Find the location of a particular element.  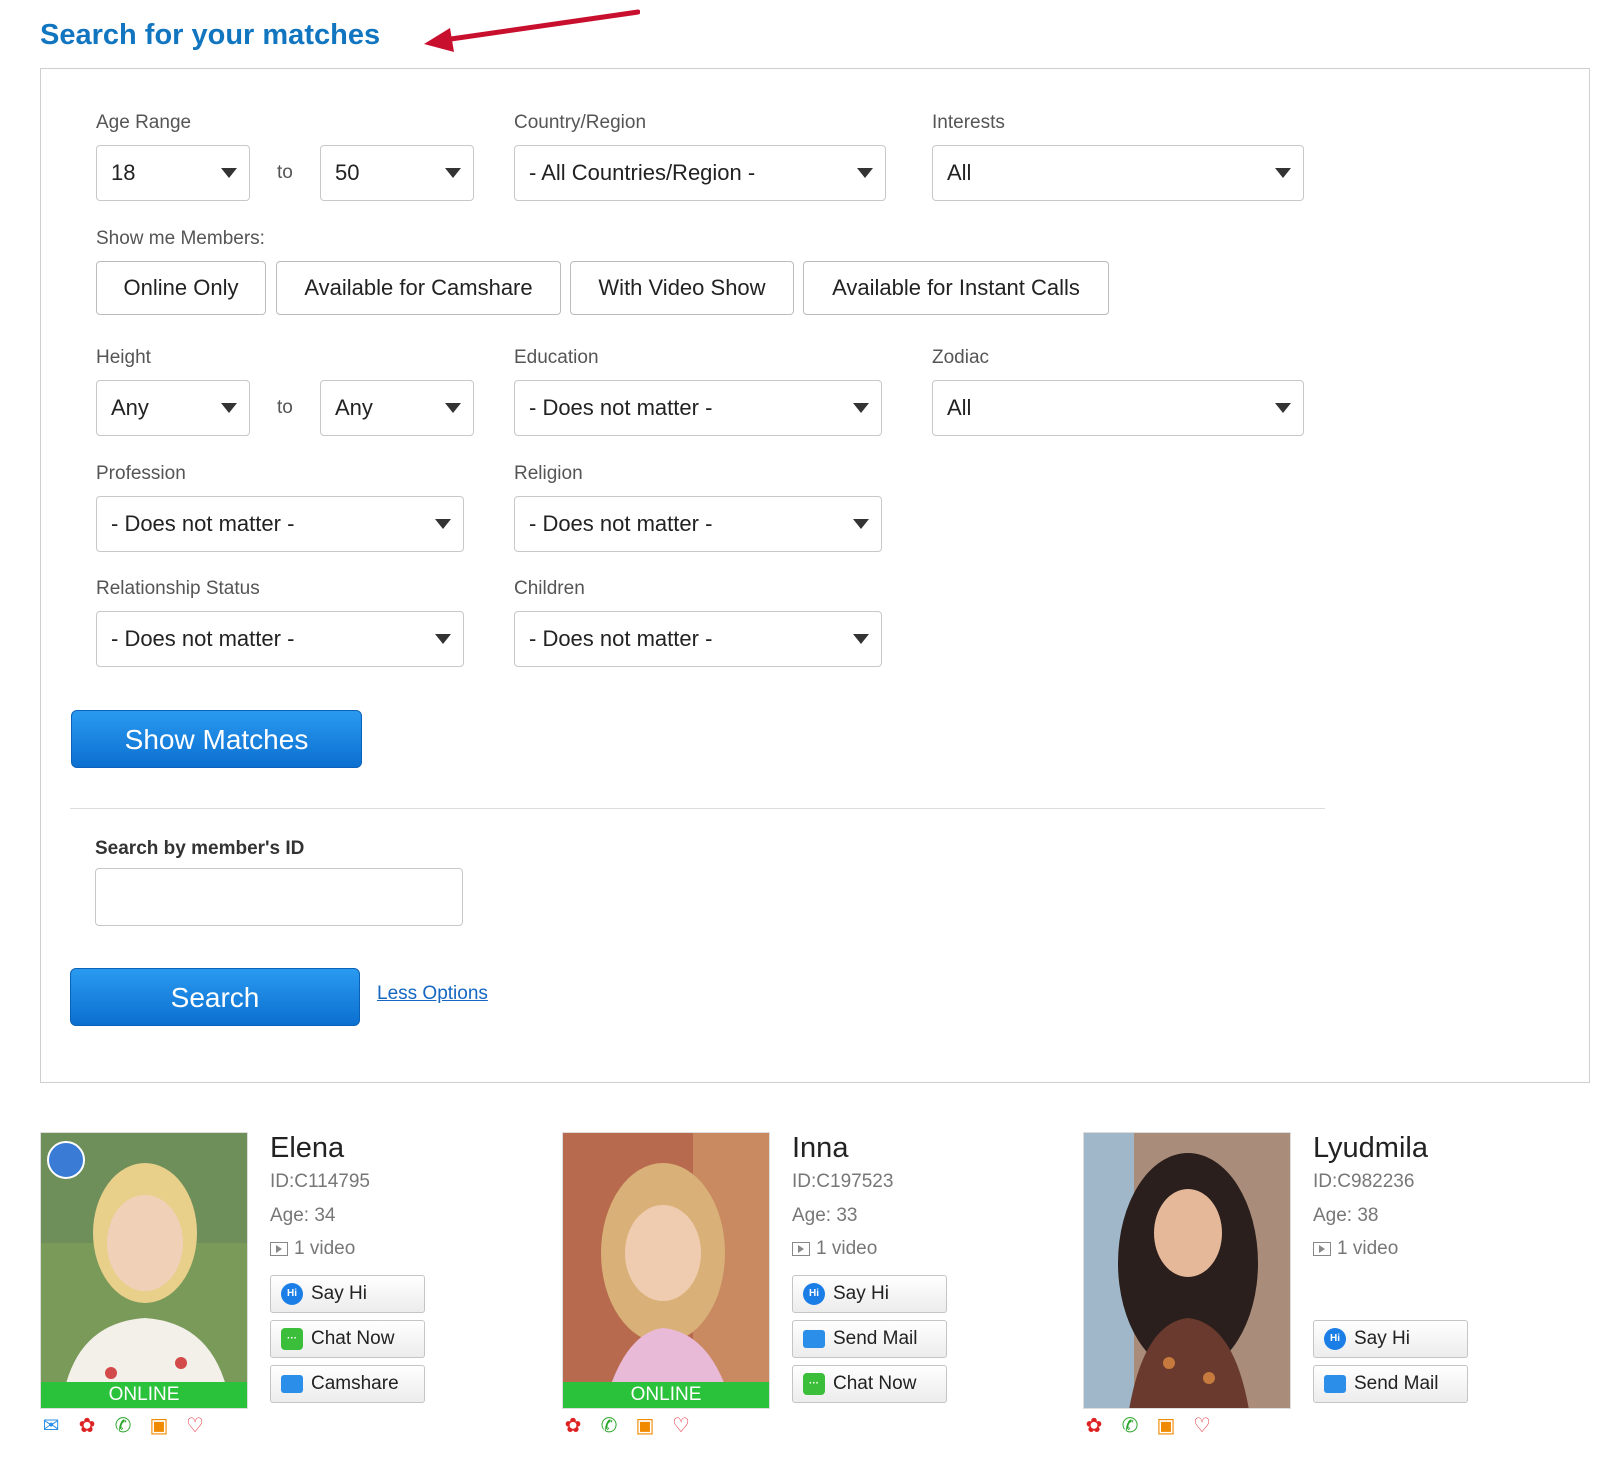

camshare-label: Camshare is located at coordinates (355, 1383).